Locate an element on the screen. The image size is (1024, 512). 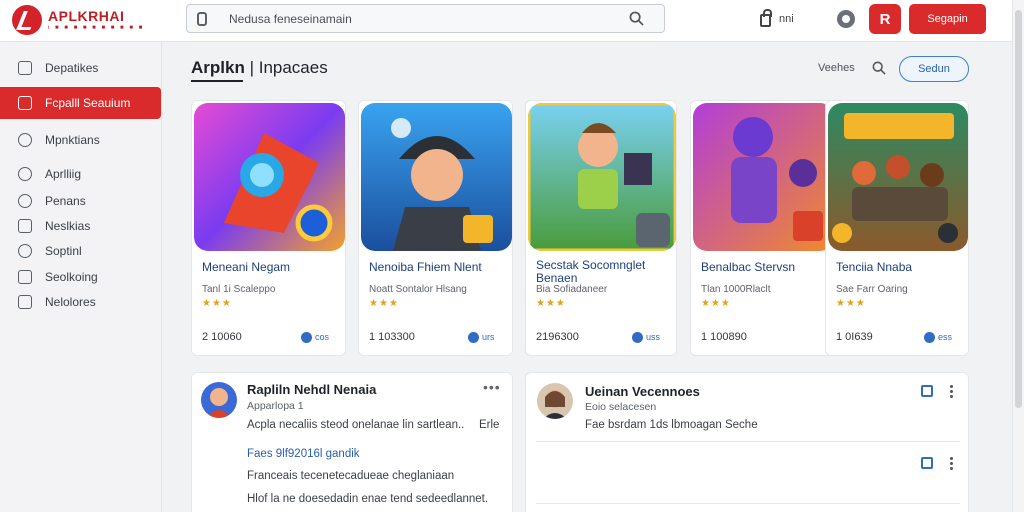
brand-name: APLKRHAI is located at coordinates (86, 15).